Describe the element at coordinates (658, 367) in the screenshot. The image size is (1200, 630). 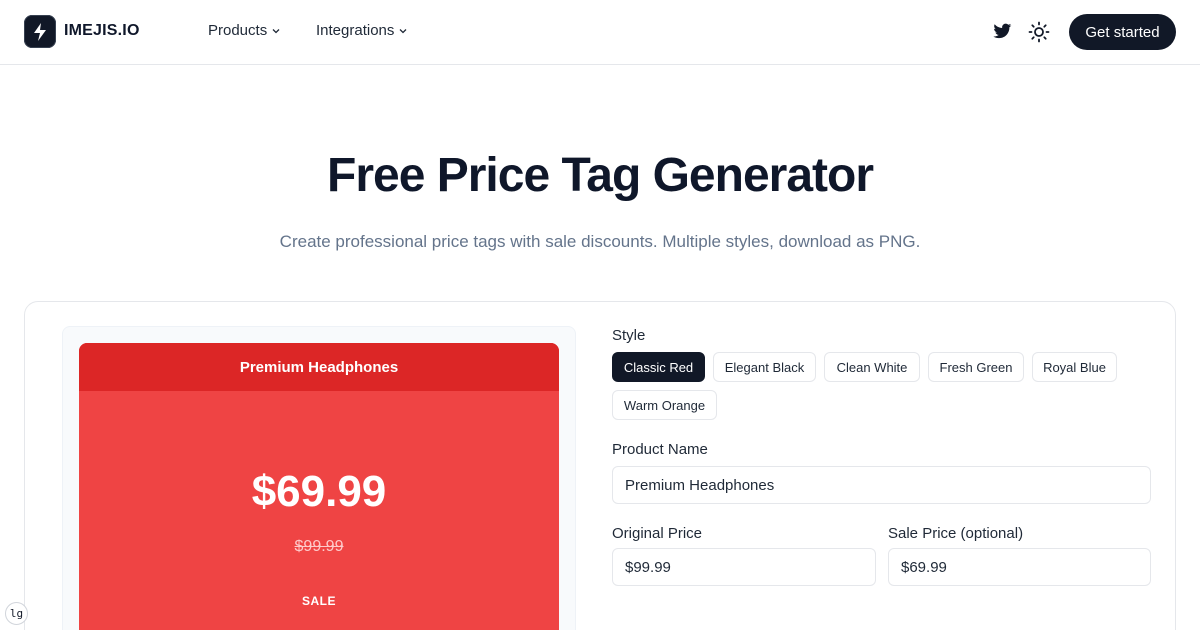
I see `style-classic-red-button: Classic Red` at that location.